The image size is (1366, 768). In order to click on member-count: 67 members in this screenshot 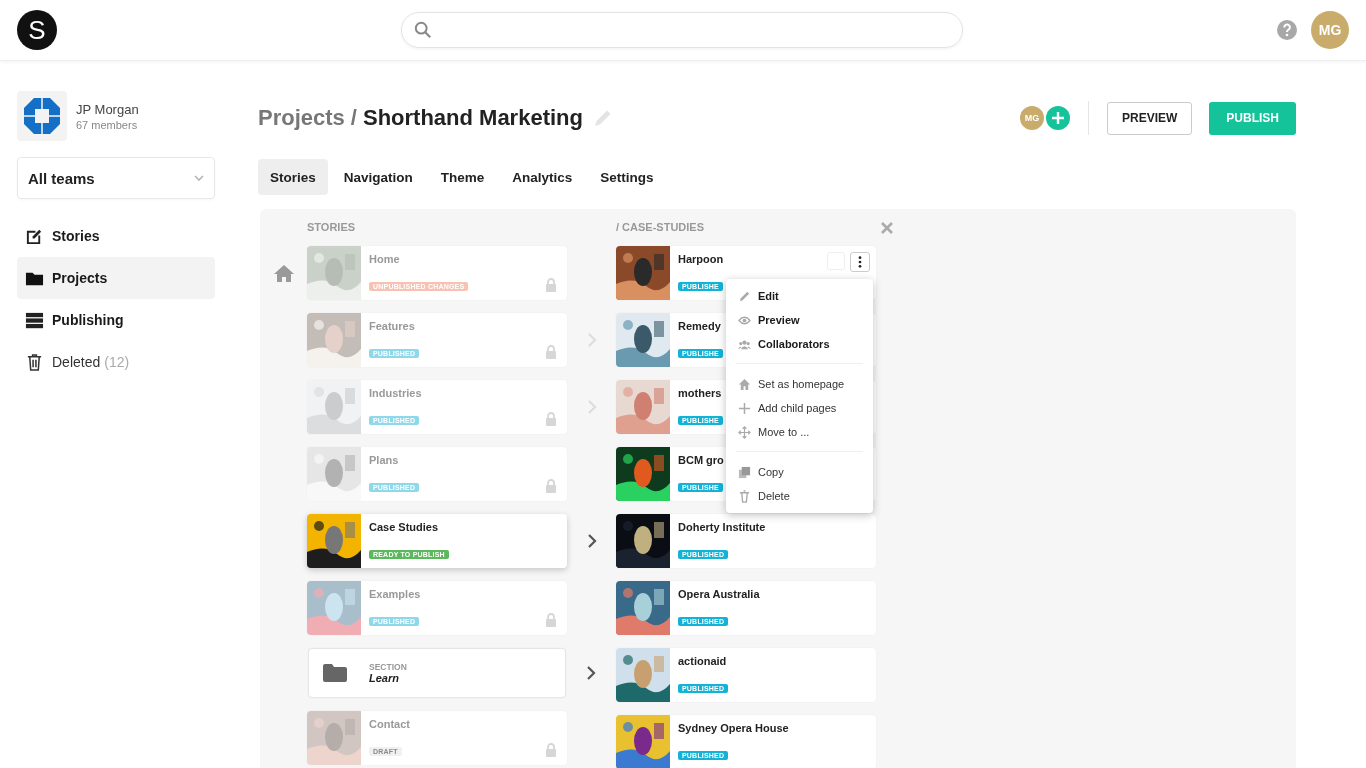, I will do `click(107, 124)`.